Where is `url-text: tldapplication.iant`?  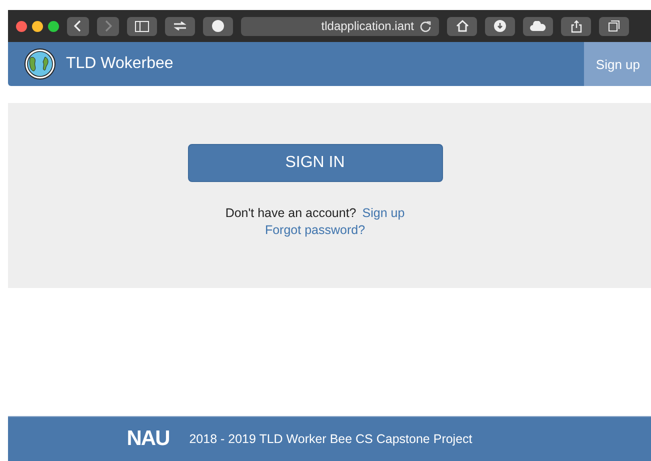 url-text: tldapplication.iant is located at coordinates (367, 26).